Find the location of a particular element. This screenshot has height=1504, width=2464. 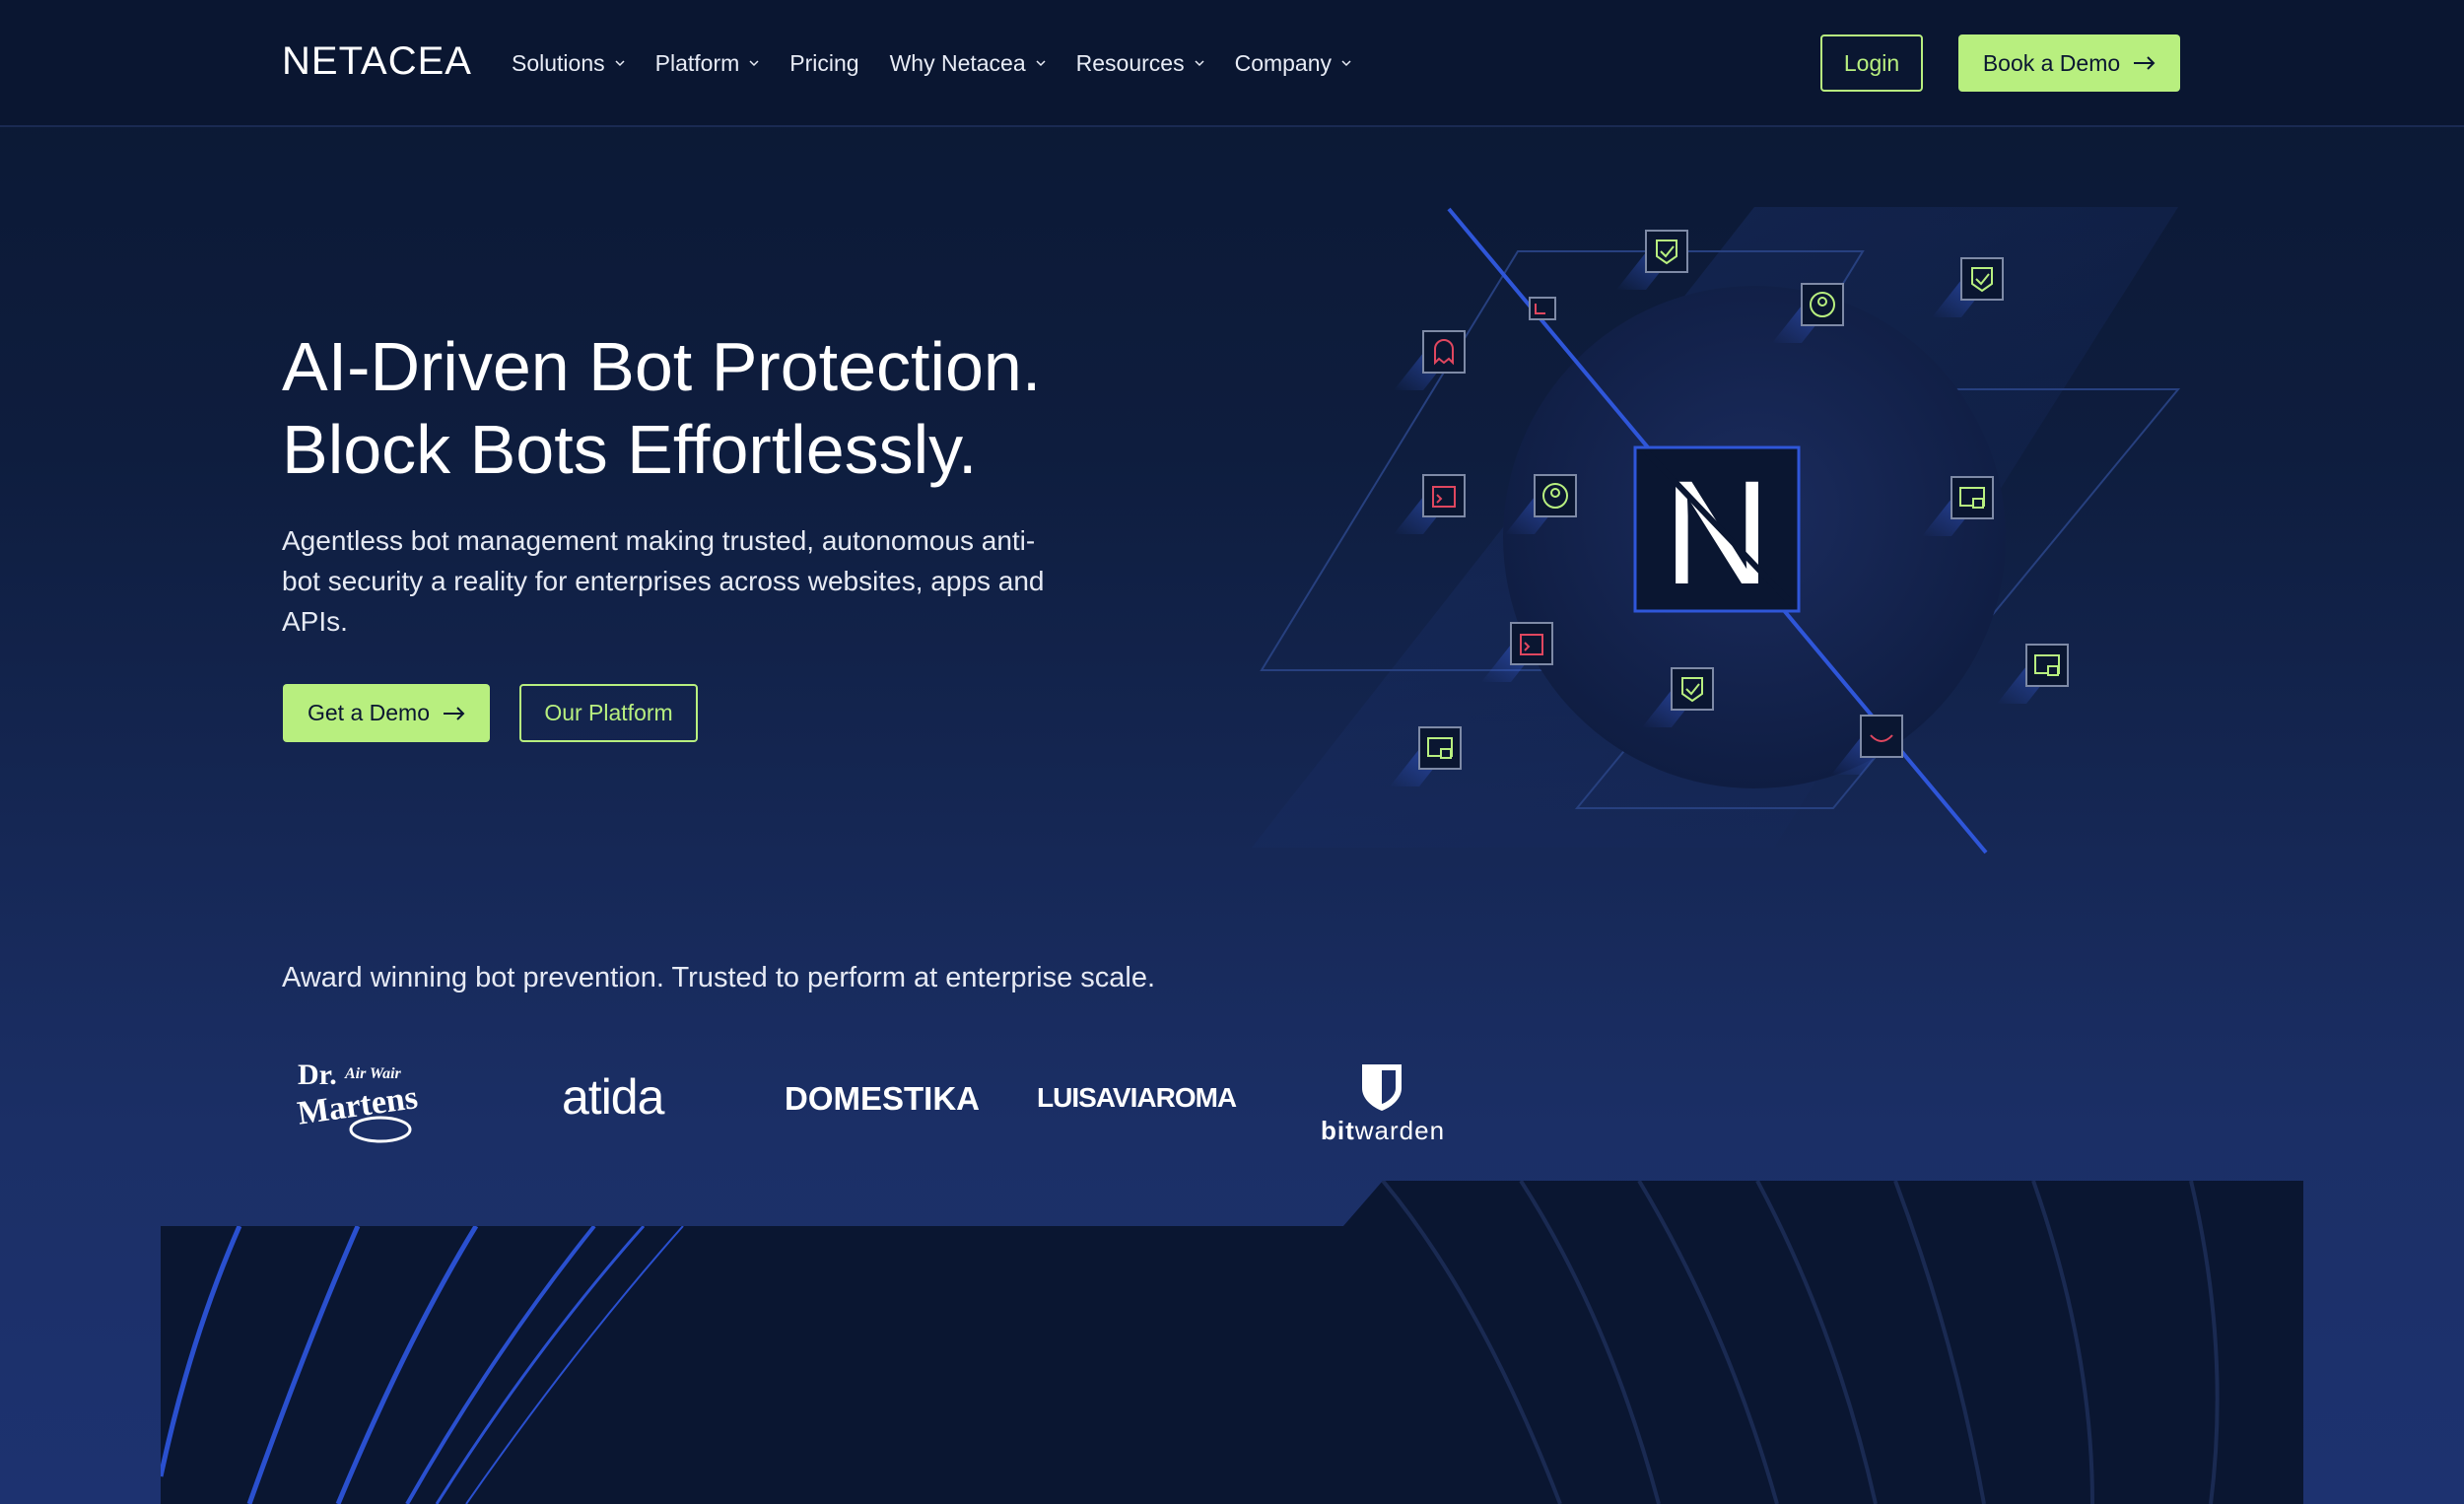

nav-item-resources: Resources is located at coordinates (1140, 63).